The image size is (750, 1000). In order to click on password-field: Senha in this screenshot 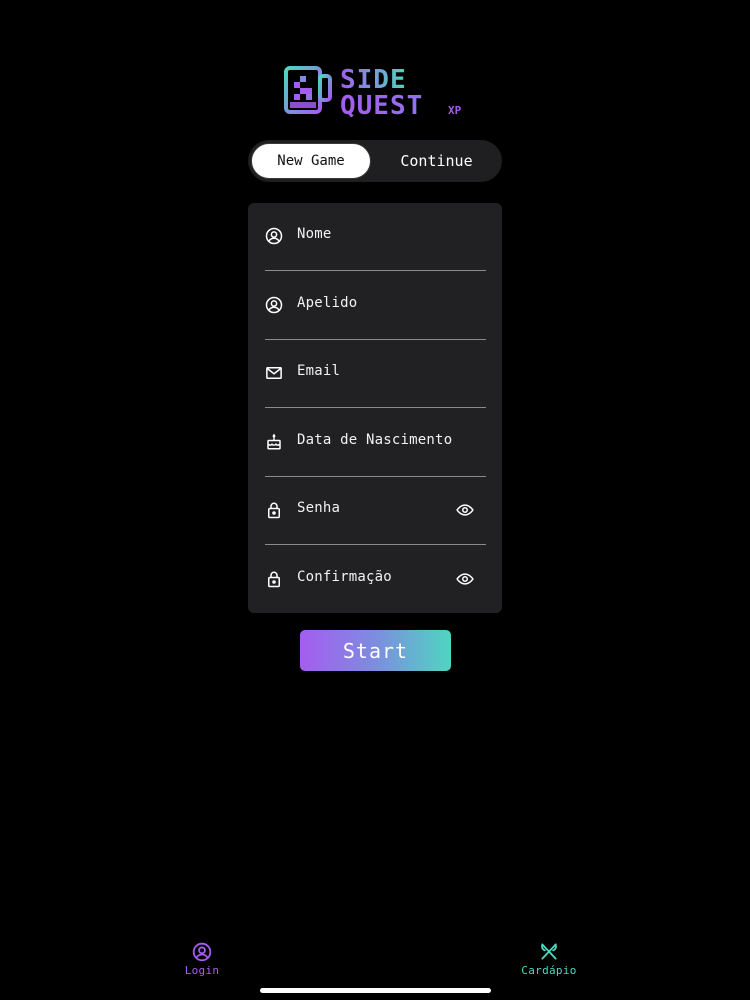, I will do `click(375, 511)`.